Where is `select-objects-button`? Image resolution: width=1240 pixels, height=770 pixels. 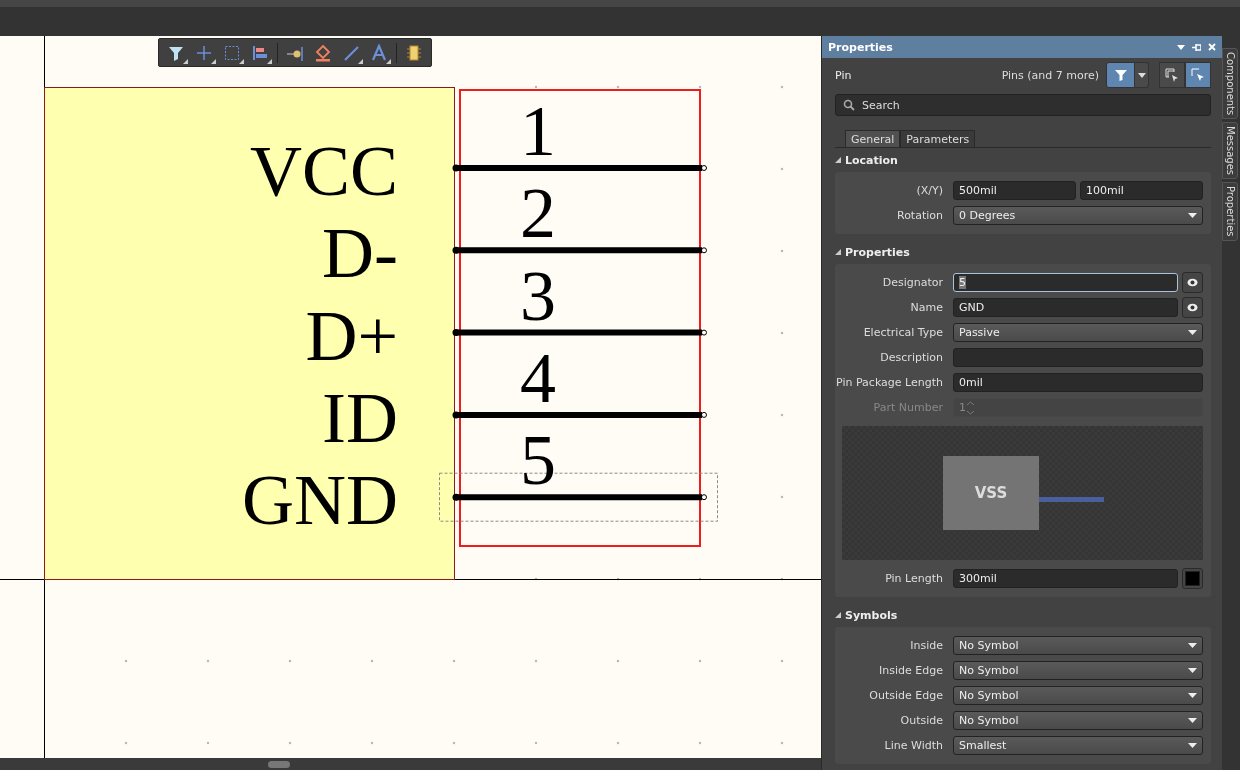 select-objects-button is located at coordinates (1172, 75).